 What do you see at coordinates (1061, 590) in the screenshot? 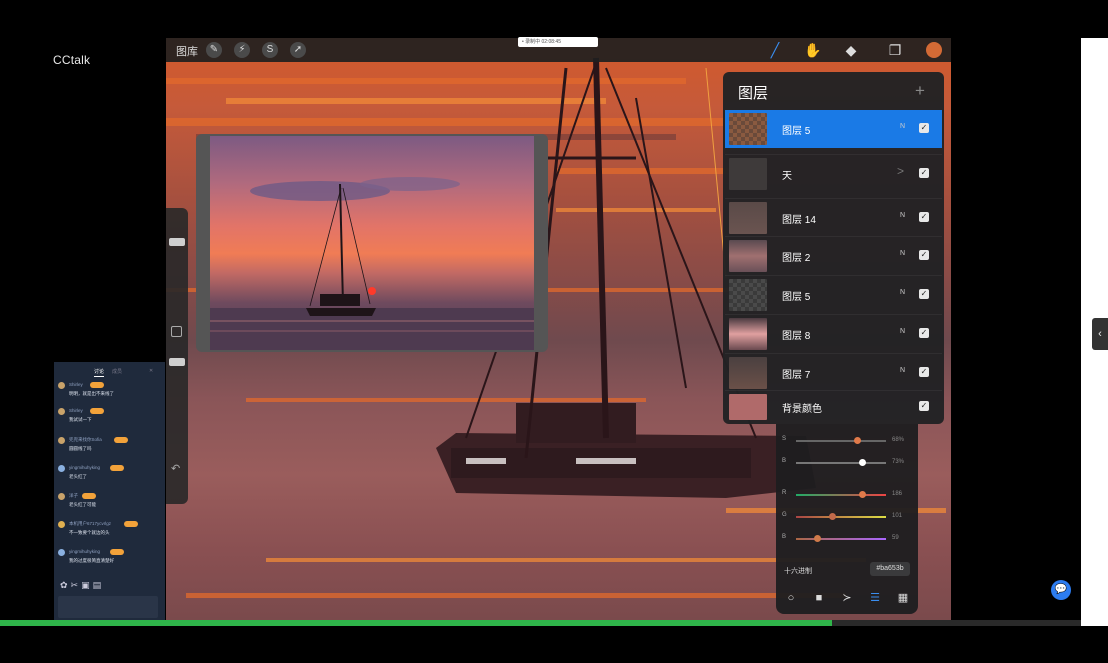
I see `chat-bubble-icon: 💬` at bounding box center [1061, 590].